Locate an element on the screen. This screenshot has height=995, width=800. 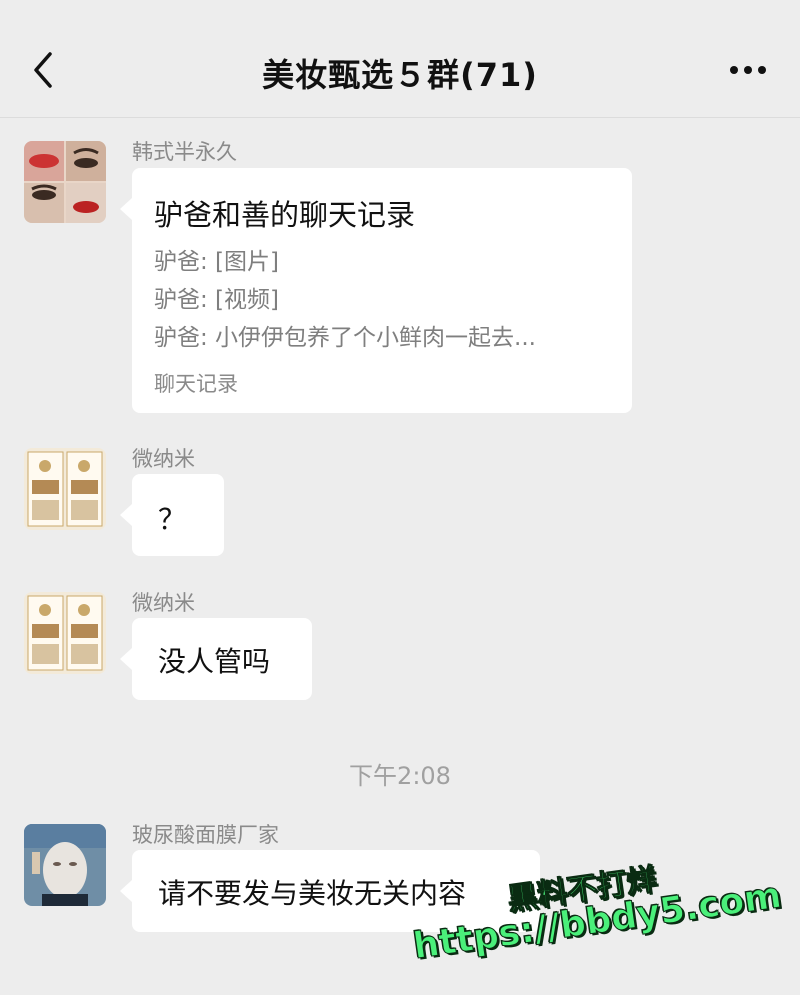
chat-title: 美妆甄选５群(71) is located at coordinates (400, 75).